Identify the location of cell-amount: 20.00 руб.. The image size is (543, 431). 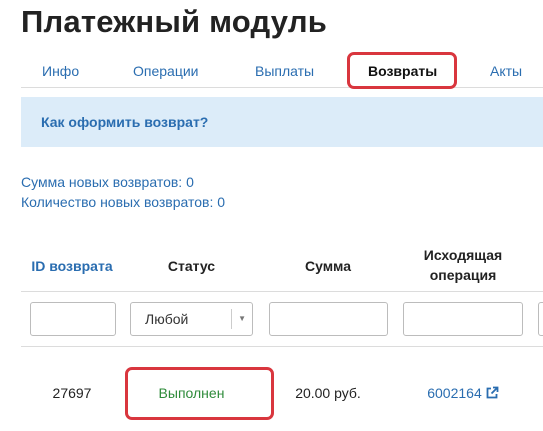
(328, 393).